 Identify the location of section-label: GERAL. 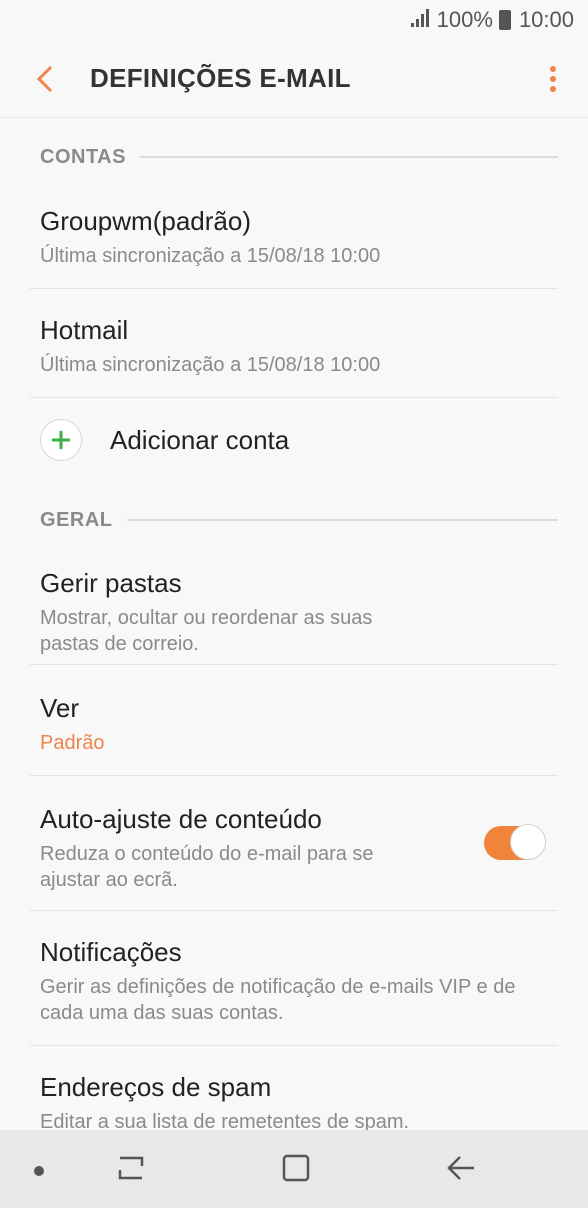
(76, 519).